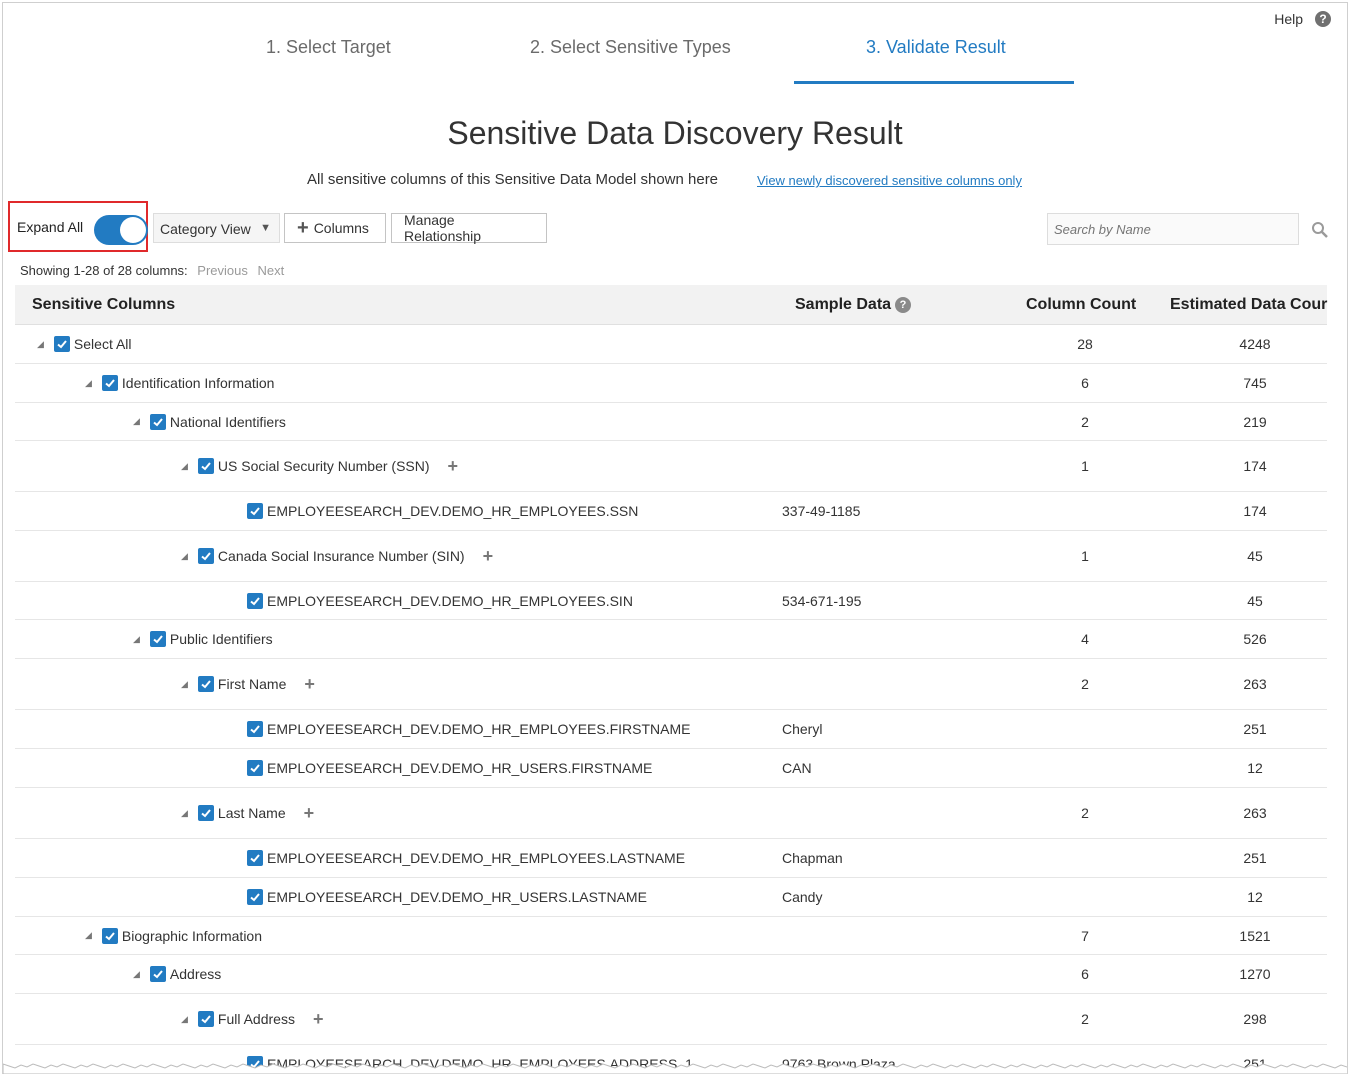  Describe the element at coordinates (1085, 383) in the screenshot. I see `column-count-cell: 6` at that location.